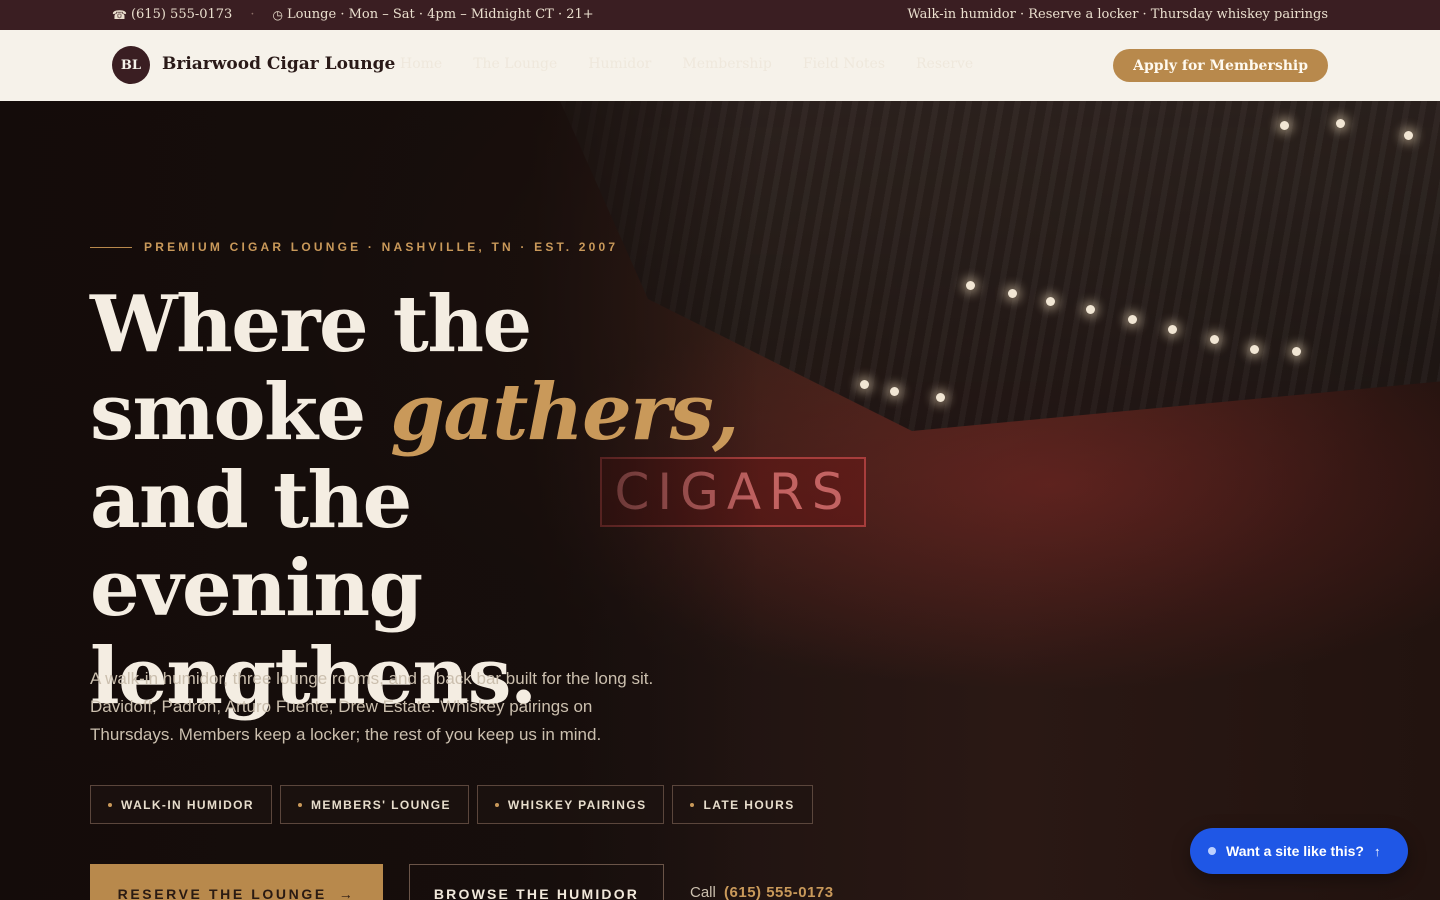 The width and height of the screenshot is (1440, 900). Describe the element at coordinates (536, 882) in the screenshot. I see `browse-humidor-button: BROWSE THE HUMIDOR` at that location.